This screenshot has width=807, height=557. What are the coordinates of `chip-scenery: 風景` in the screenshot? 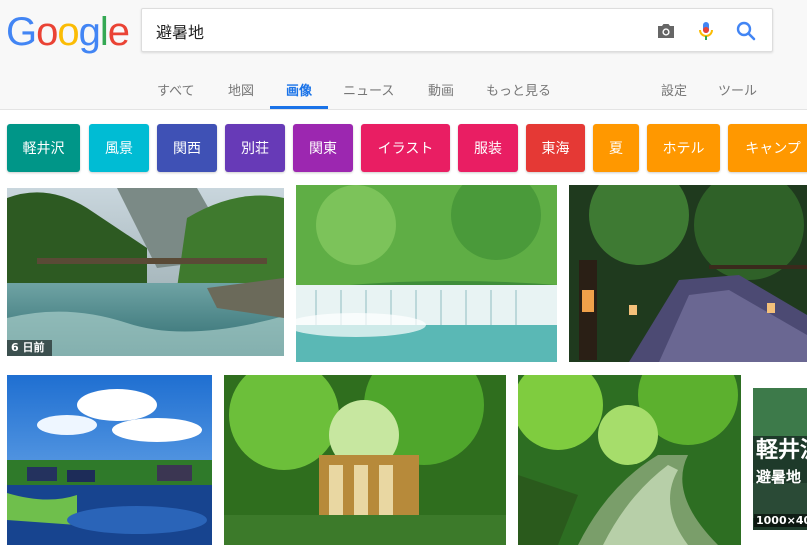 It's located at (119, 148).